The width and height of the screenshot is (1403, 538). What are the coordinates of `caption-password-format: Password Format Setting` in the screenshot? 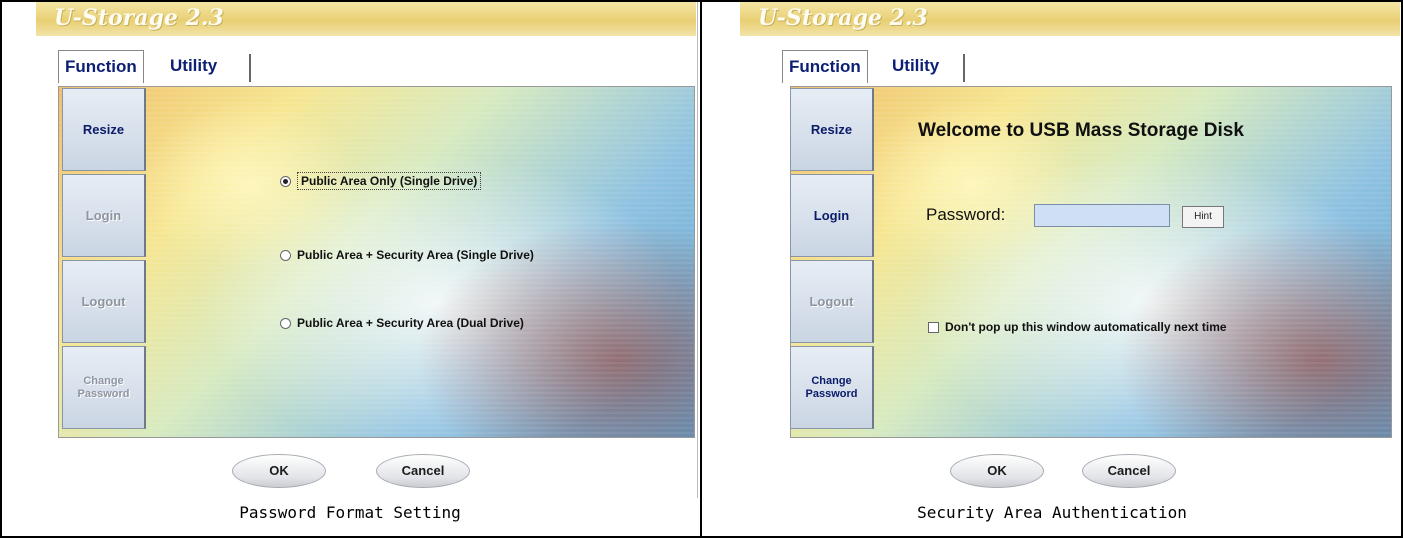 It's located at (350, 512).